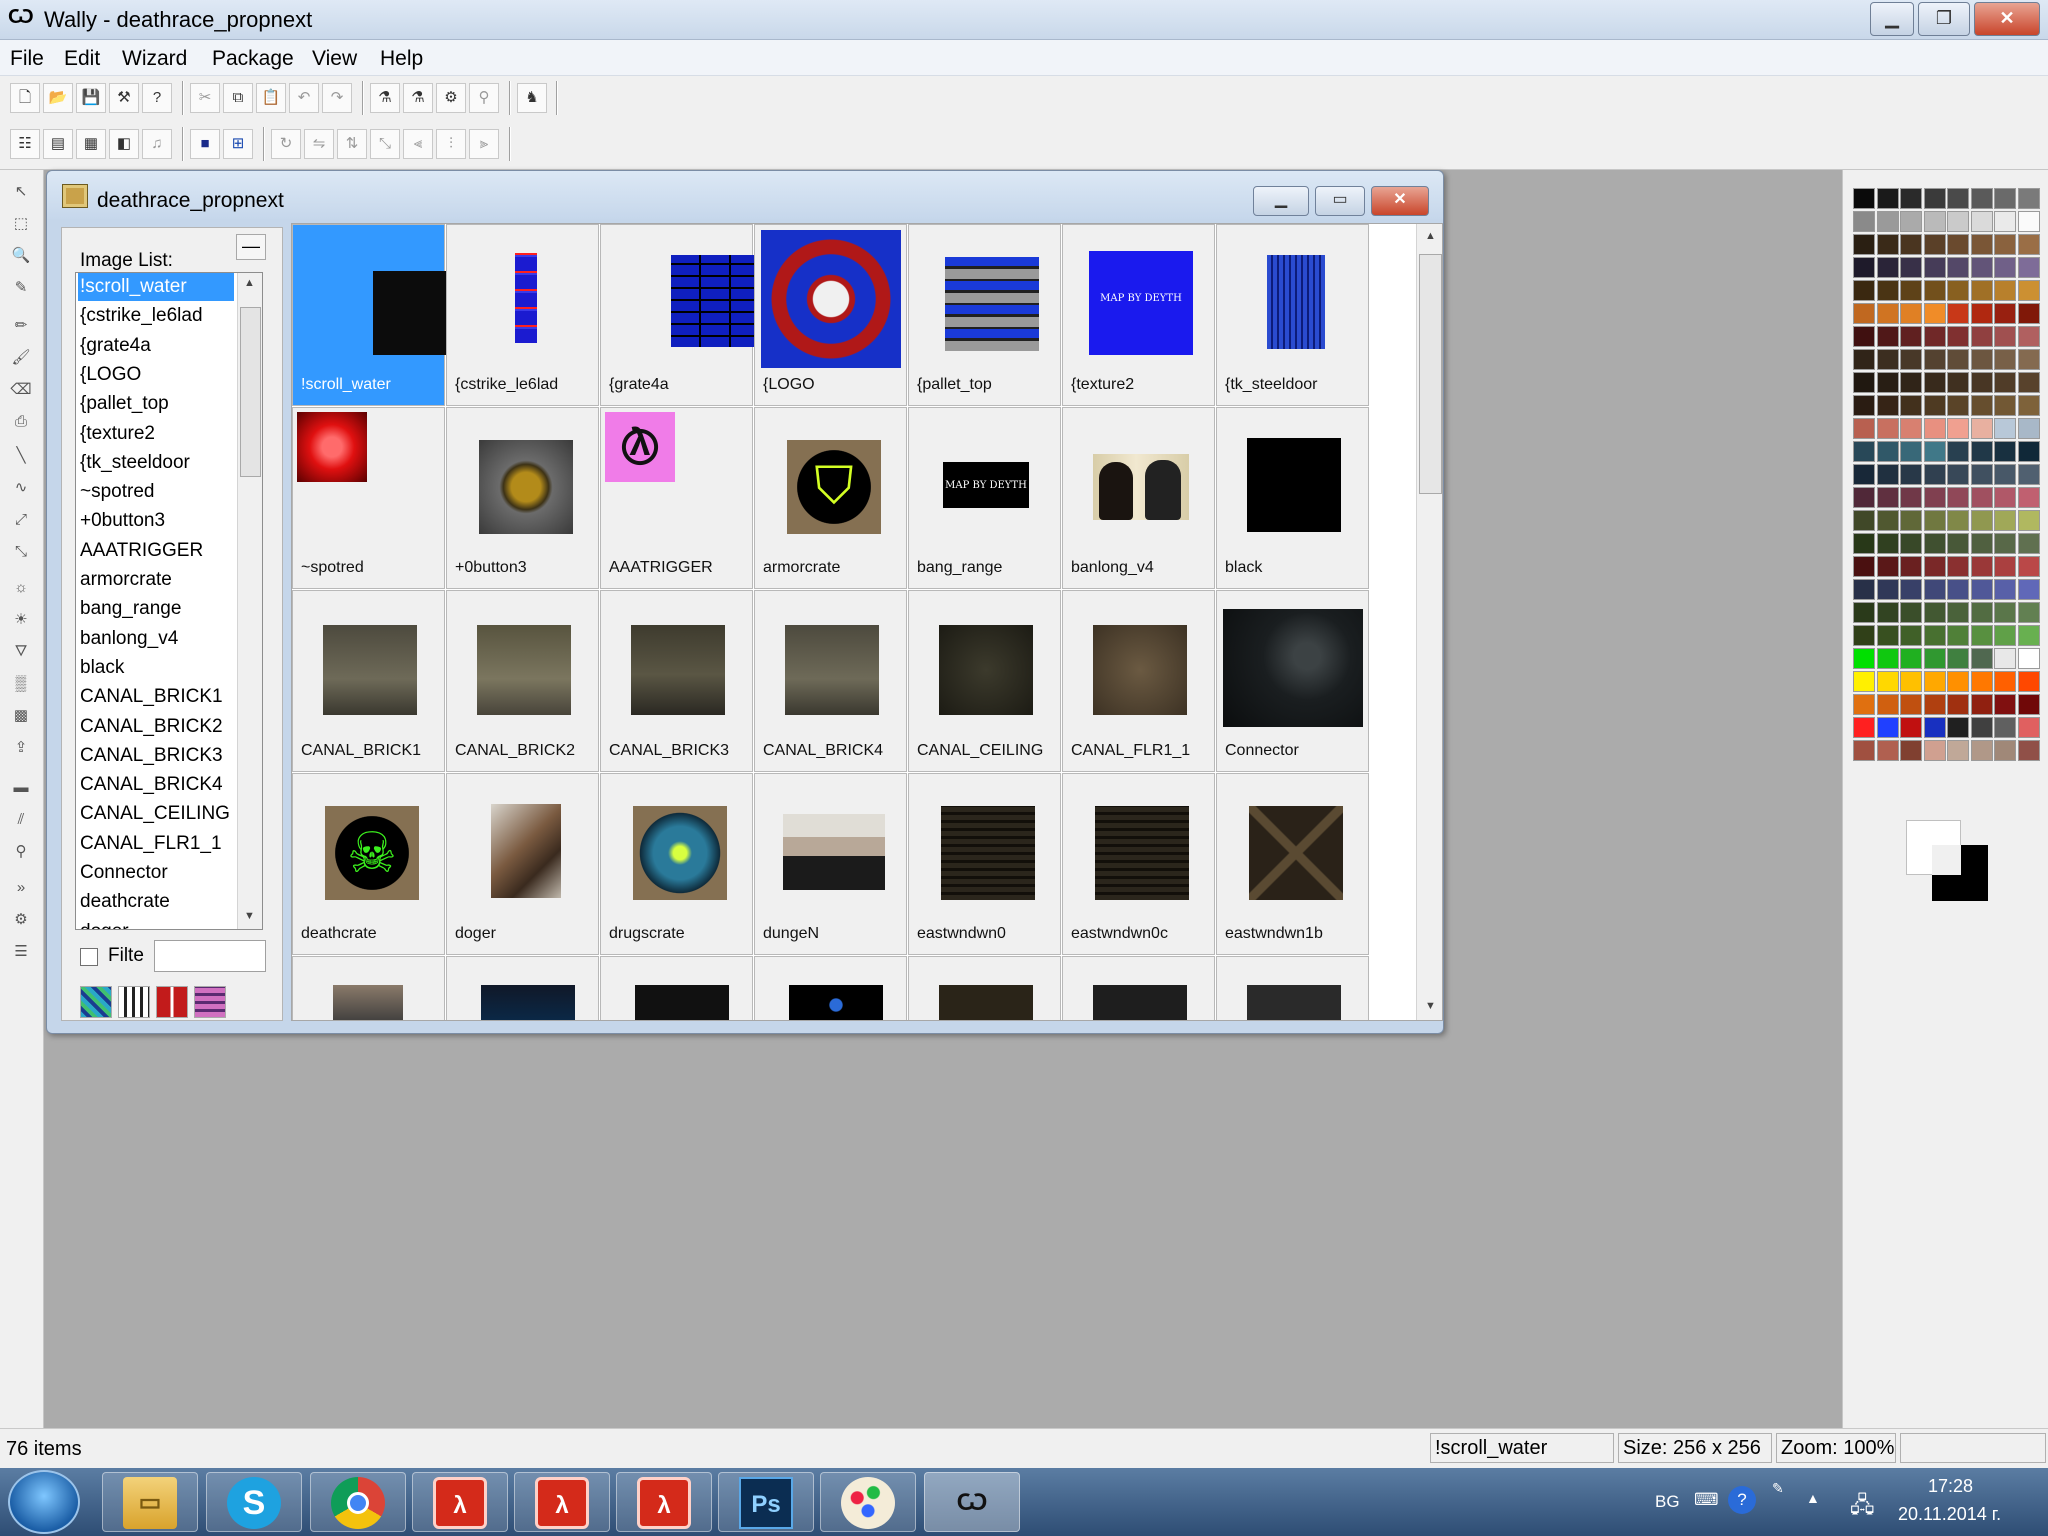 This screenshot has width=2048, height=1536. Describe the element at coordinates (249, 916) in the screenshot. I see `scroll-down-arrow-icon: ▼` at that location.